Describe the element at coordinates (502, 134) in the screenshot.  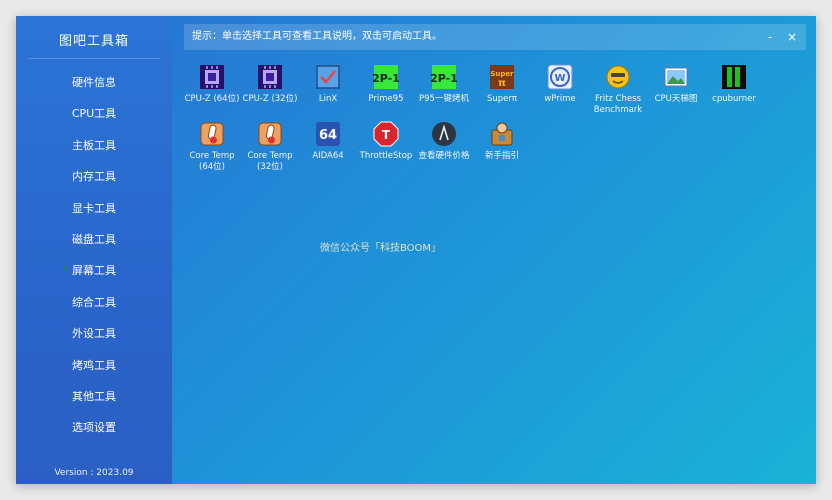
I see `guide-icon` at that location.